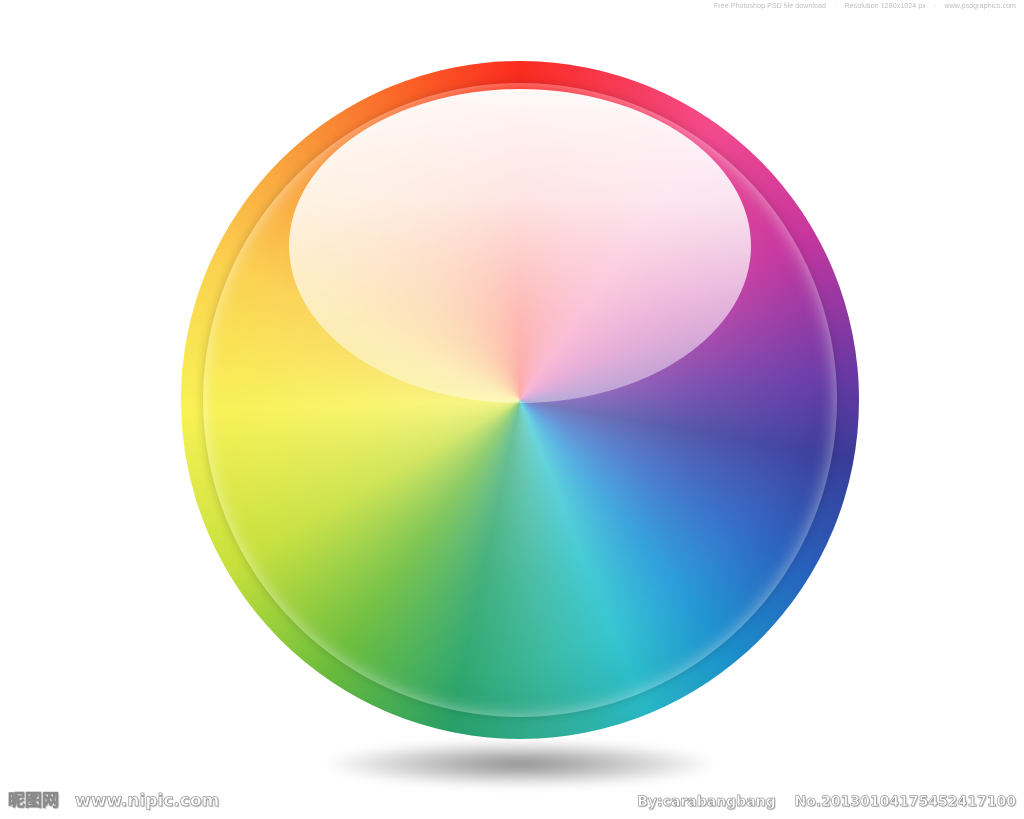 The width and height of the screenshot is (1024, 819). I want to click on orb-shadow, so click(520, 764).